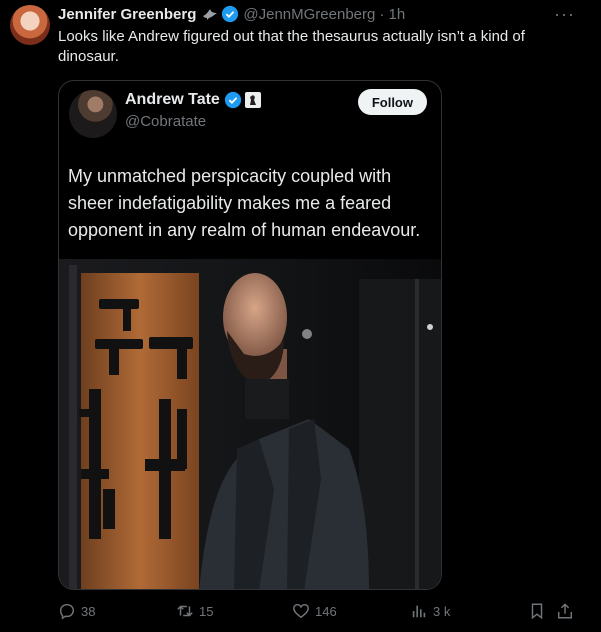 Image resolution: width=601 pixels, height=632 pixels. I want to click on views-action: 3 k, so click(430, 611).